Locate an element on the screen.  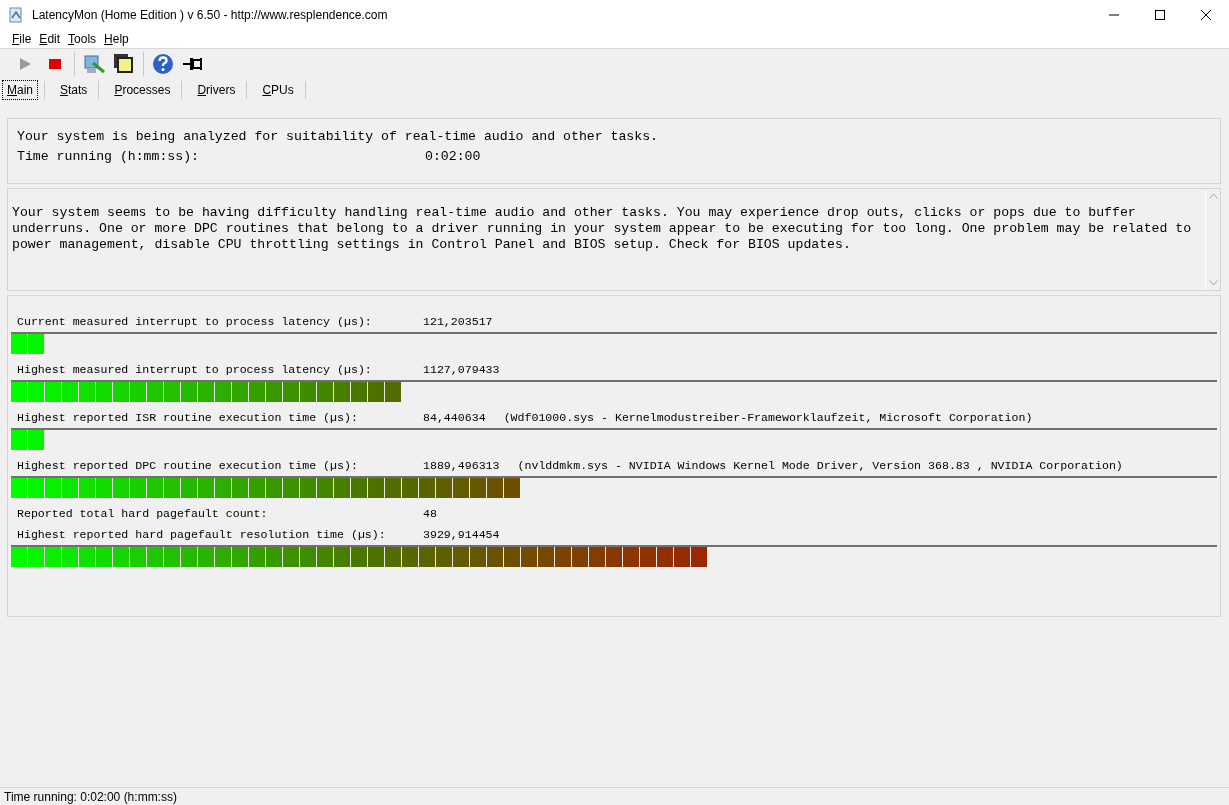
measurement-detail: (Wdf01000.sys - Kernelmodustreiber-Frameworklaufzeit, Microsoft Corporation) is located at coordinates (768, 417).